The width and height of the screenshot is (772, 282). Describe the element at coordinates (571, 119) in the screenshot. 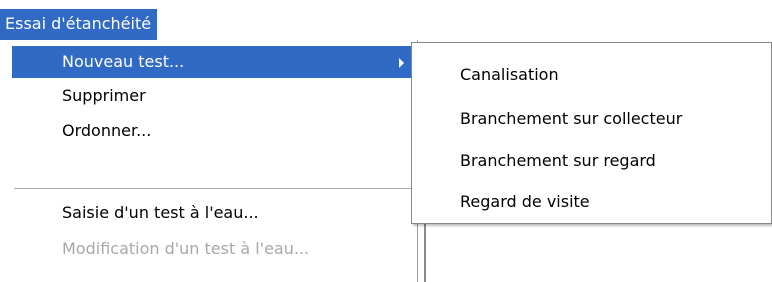

I see `submenu-item-branchement-collecteur: Branchement sur collecteur` at that location.